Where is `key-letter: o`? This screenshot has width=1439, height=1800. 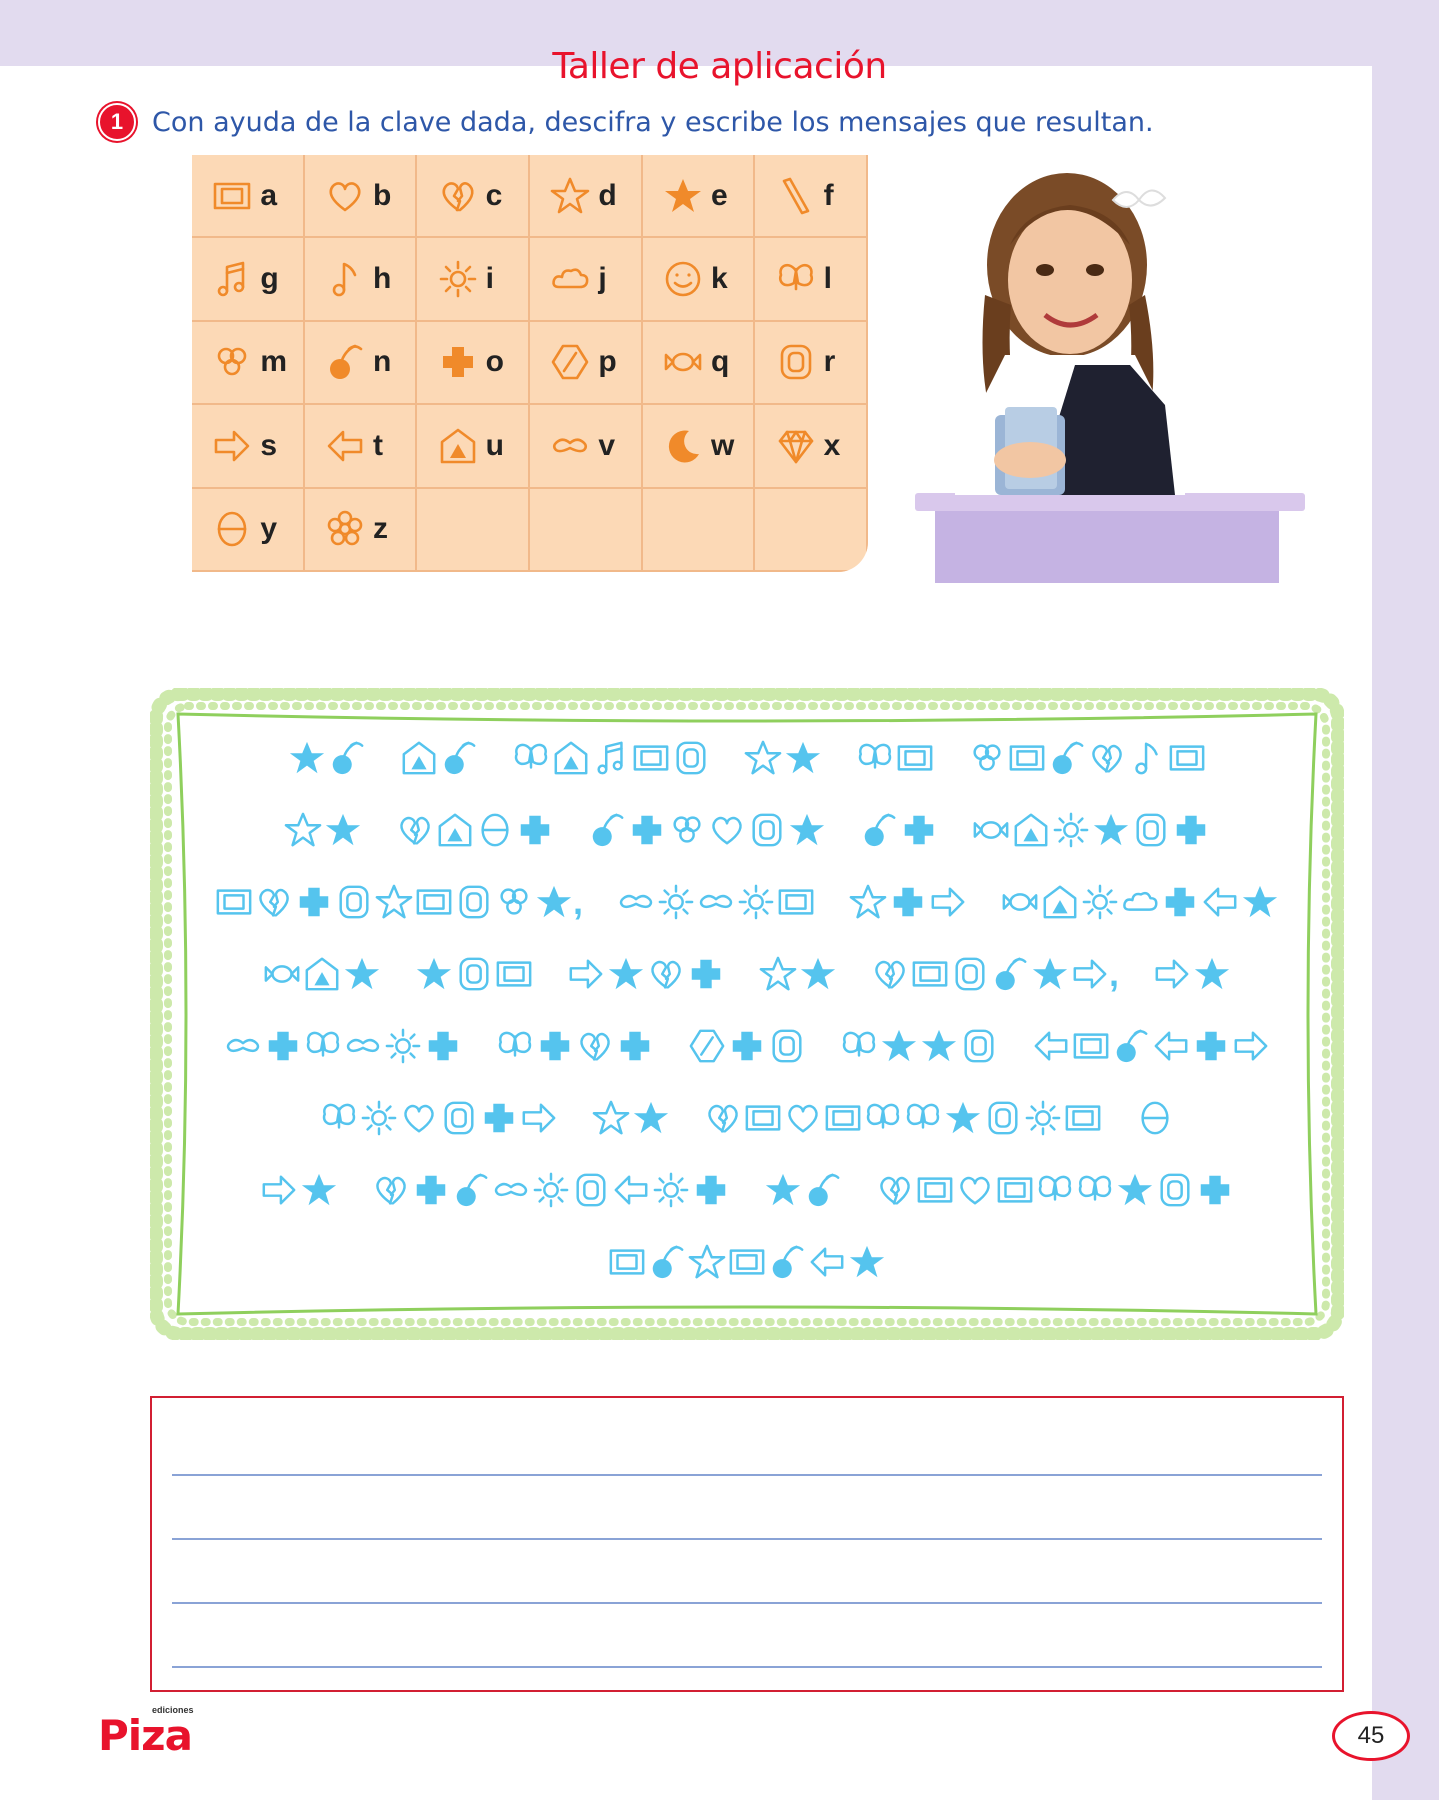
key-letter: o is located at coordinates (494, 362).